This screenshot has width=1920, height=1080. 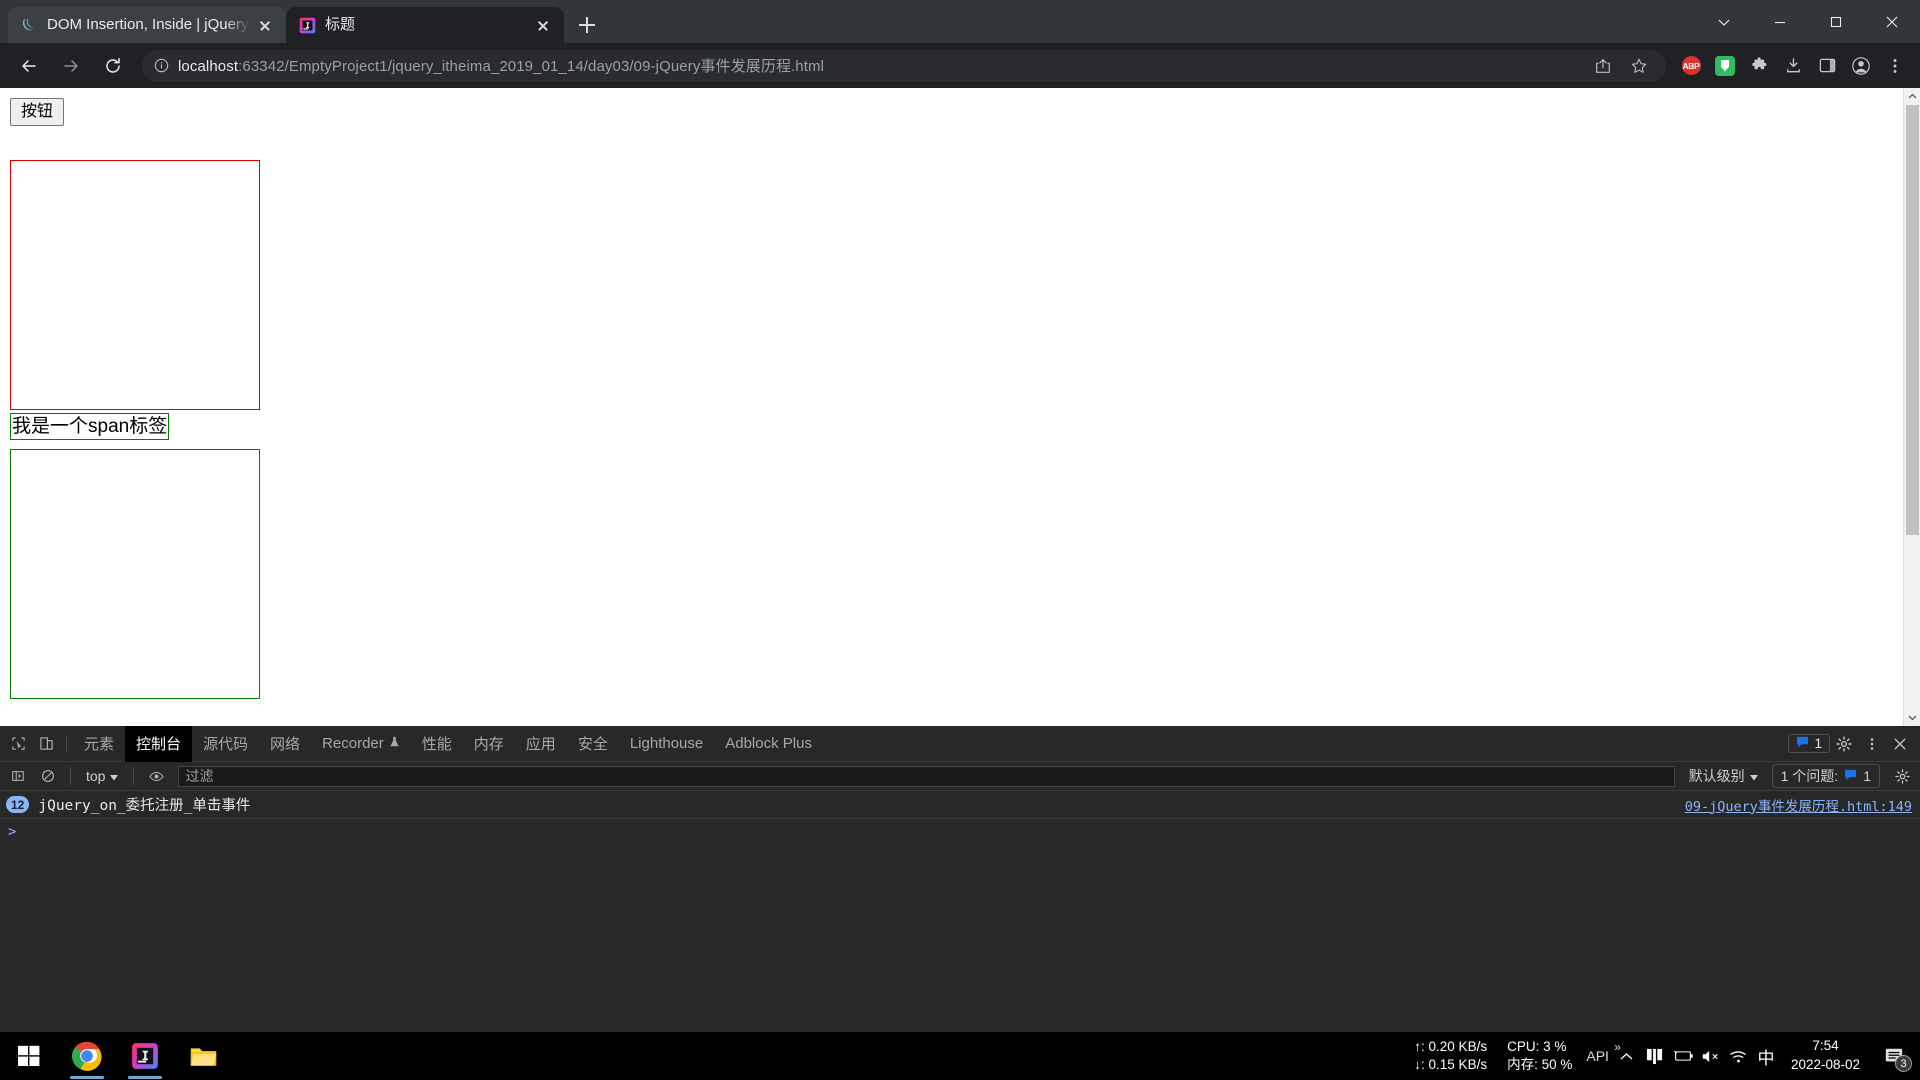 I want to click on tab-strip: DOM Insertion, Inside | jQuery 标题, so click(x=960, y=21).